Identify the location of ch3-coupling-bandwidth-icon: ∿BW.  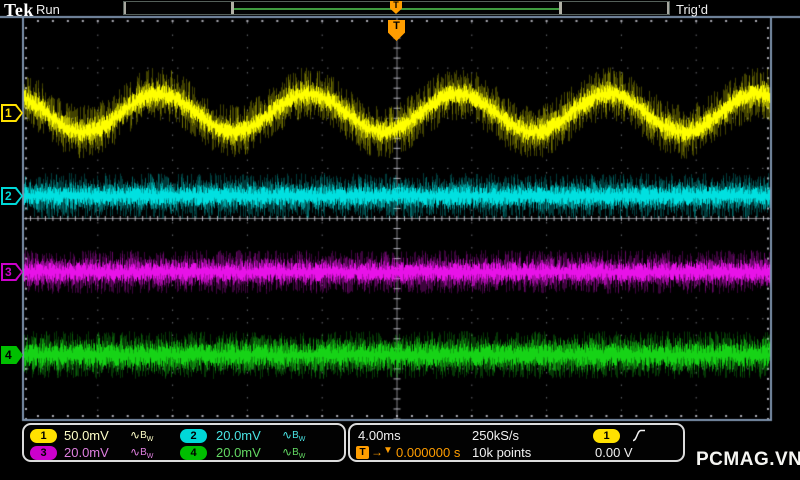
(142, 452).